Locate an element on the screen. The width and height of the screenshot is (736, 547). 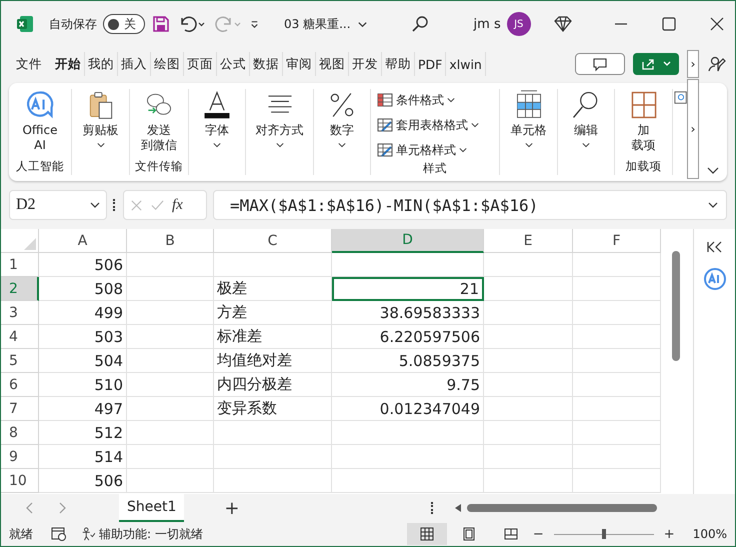
customize-caret-icon is located at coordinates (254, 24).